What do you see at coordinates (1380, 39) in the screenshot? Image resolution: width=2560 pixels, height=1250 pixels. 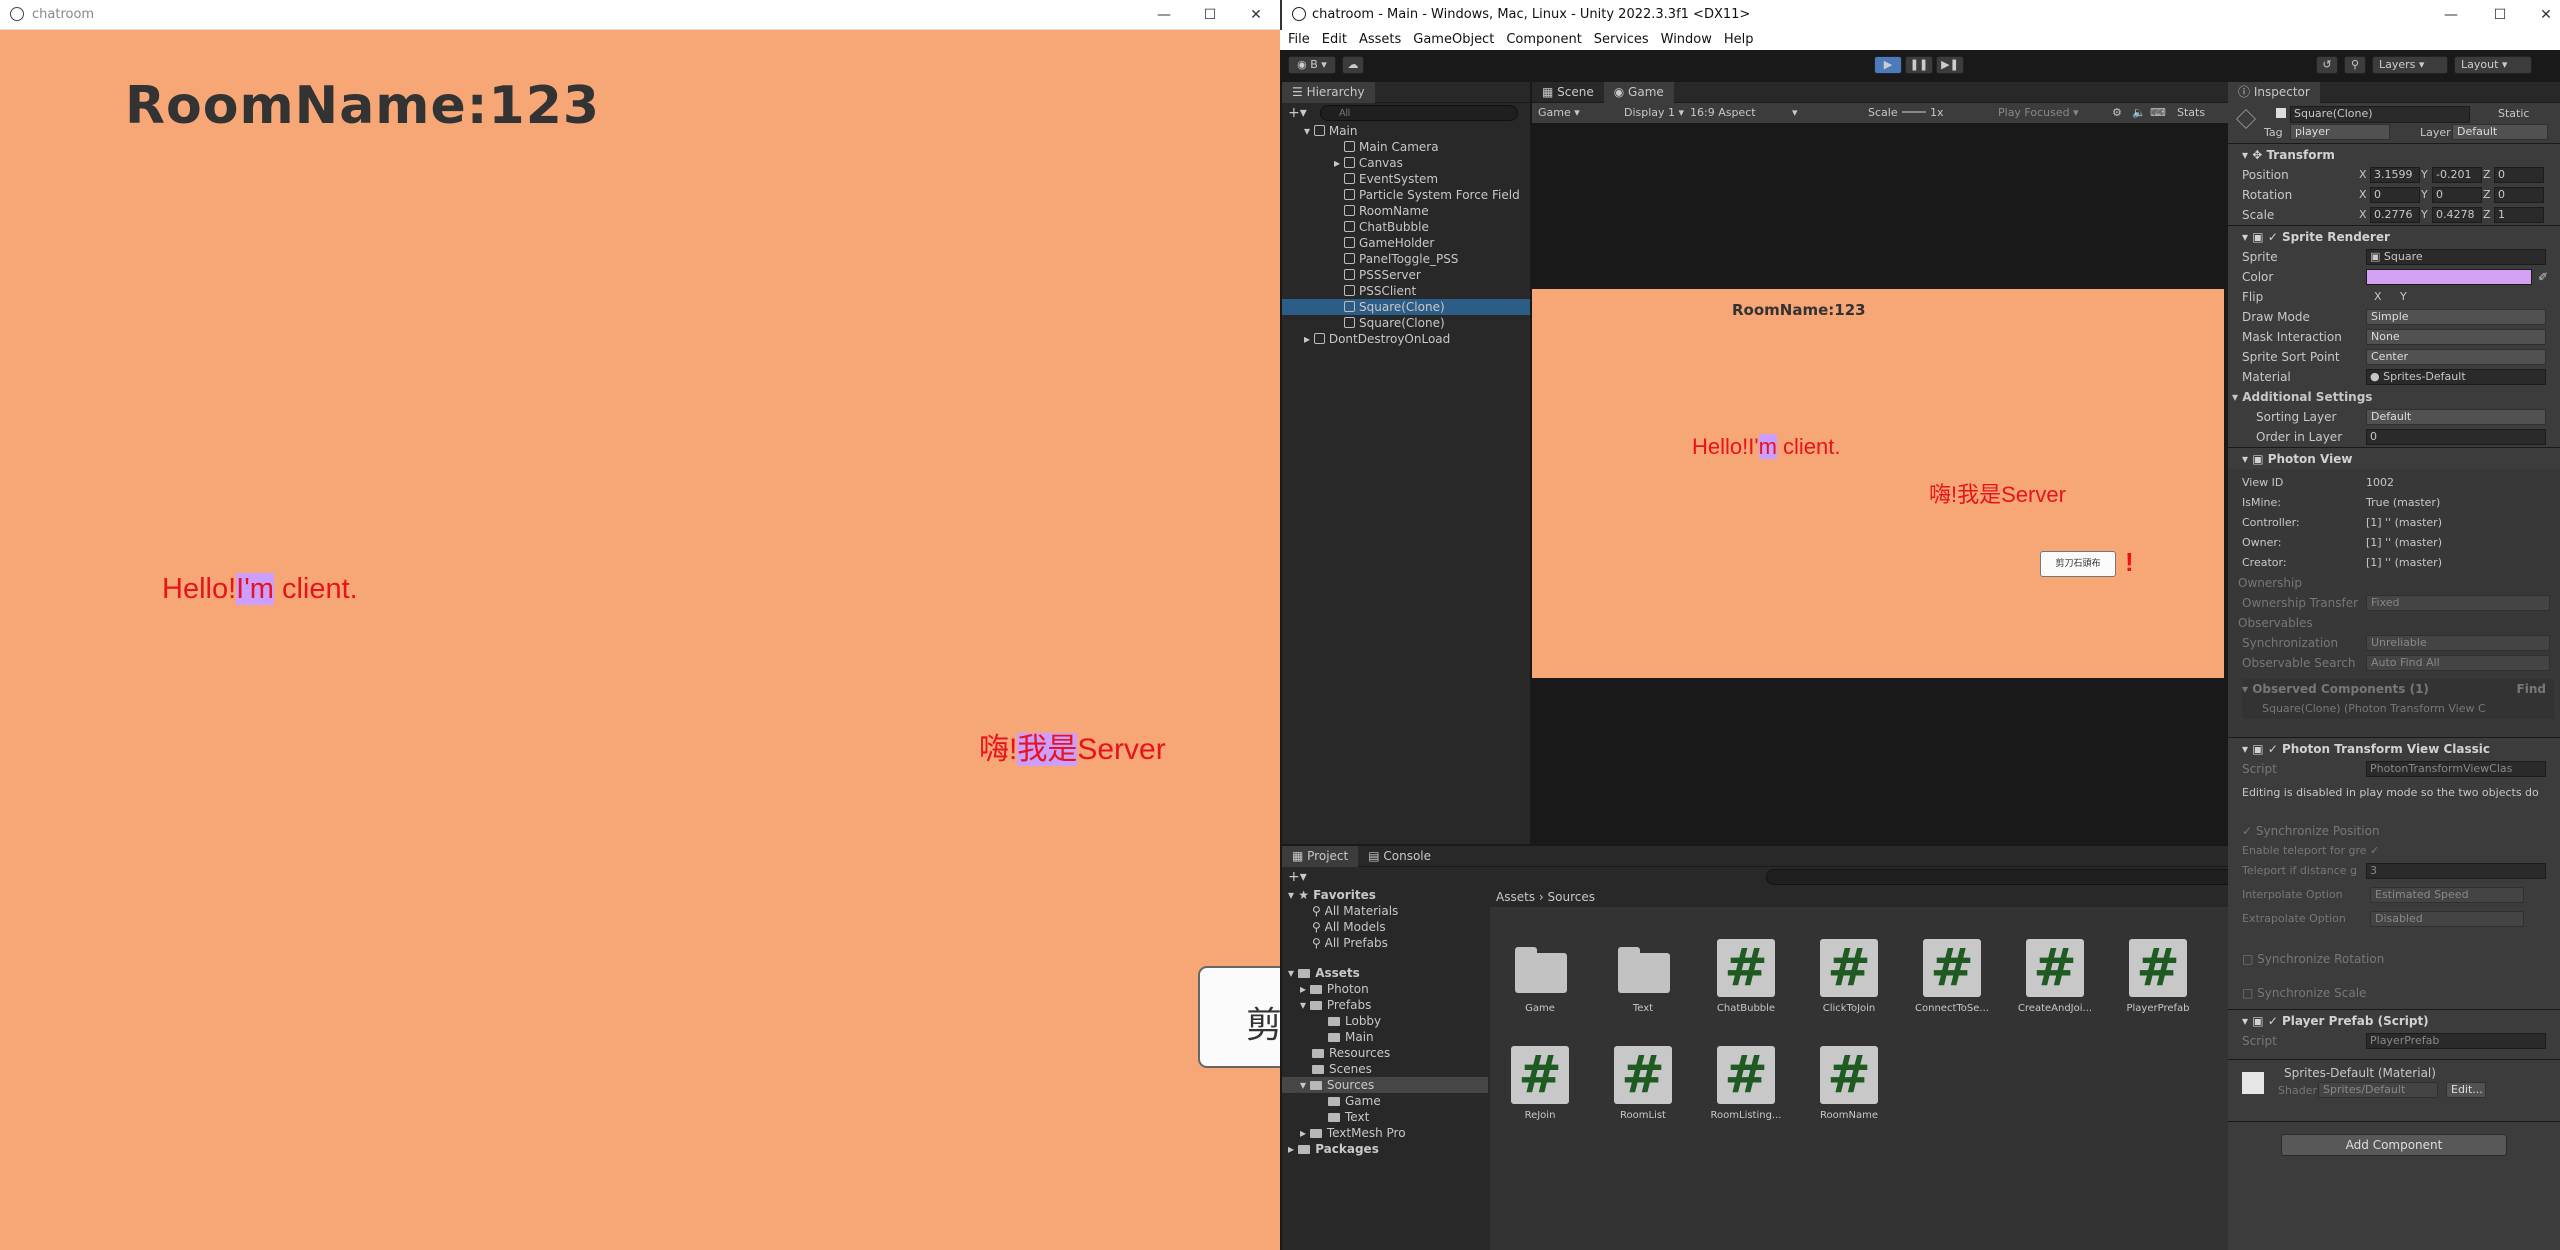 I see `menu-item-assets: Assets` at bounding box center [1380, 39].